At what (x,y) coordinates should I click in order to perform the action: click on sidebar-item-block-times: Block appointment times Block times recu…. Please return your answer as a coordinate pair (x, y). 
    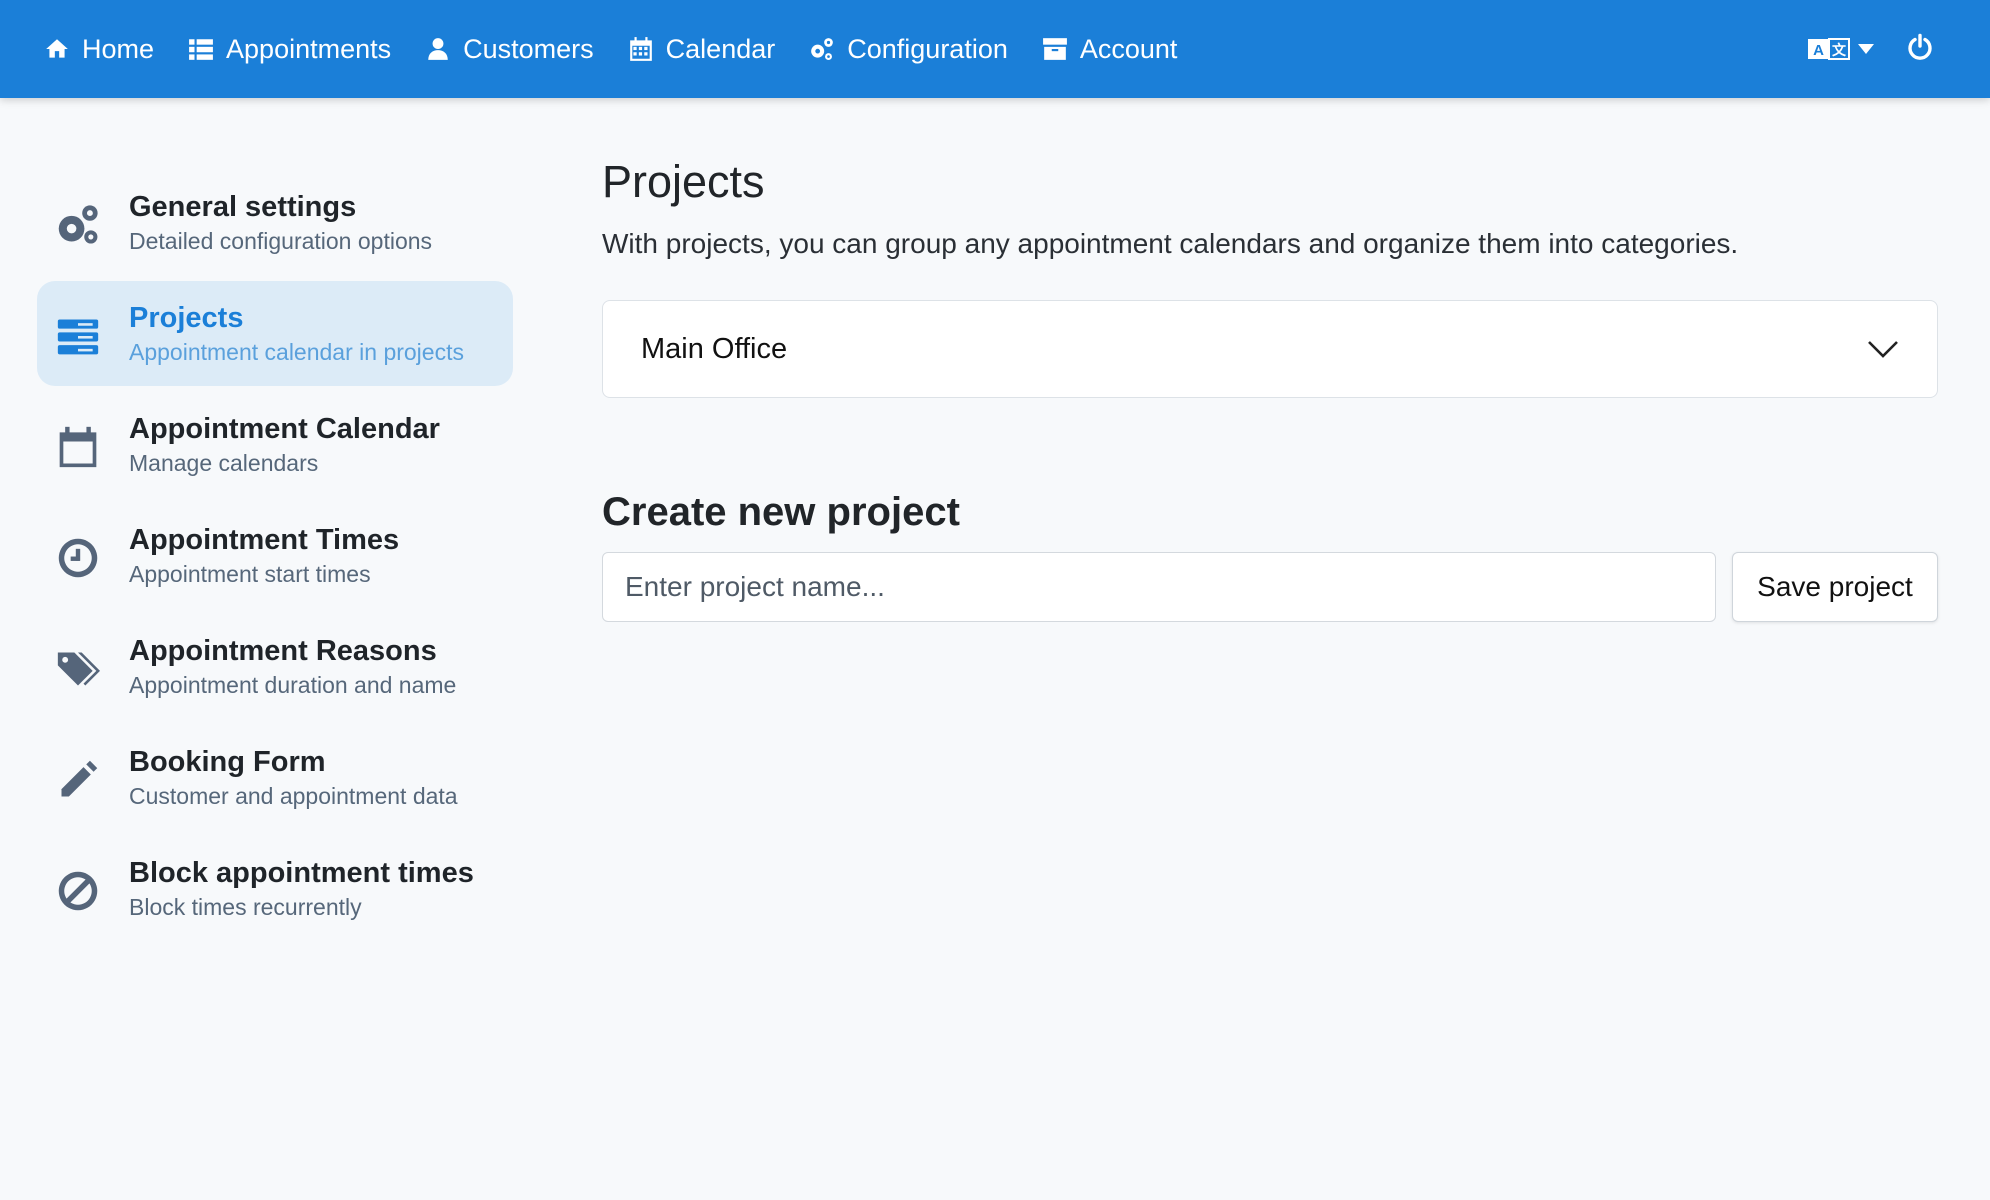
    Looking at the image, I should click on (275, 888).